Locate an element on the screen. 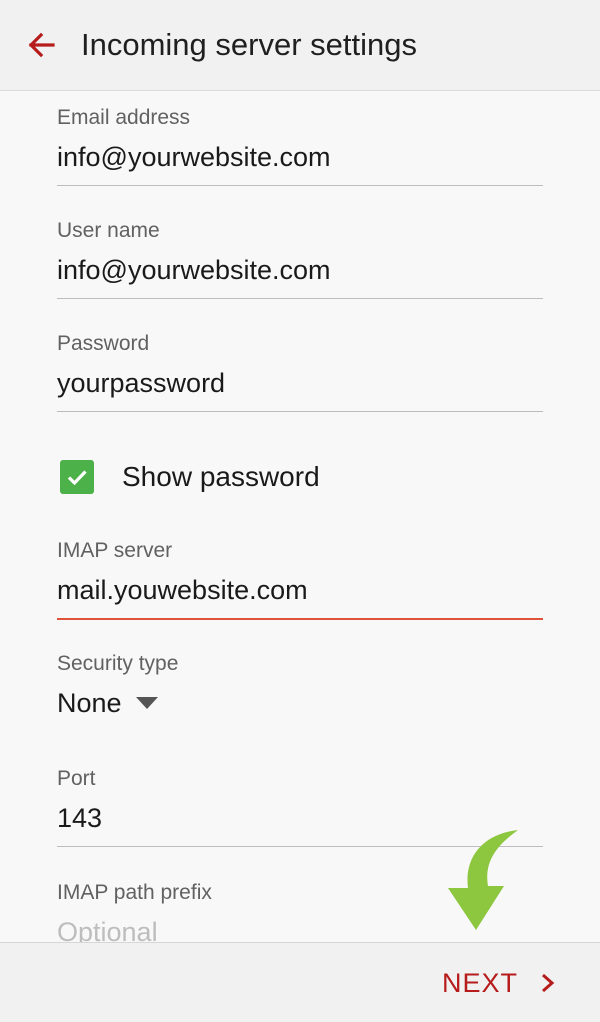 This screenshot has width=600, height=1022. app-bar: Incoming server settings is located at coordinates (300, 45).